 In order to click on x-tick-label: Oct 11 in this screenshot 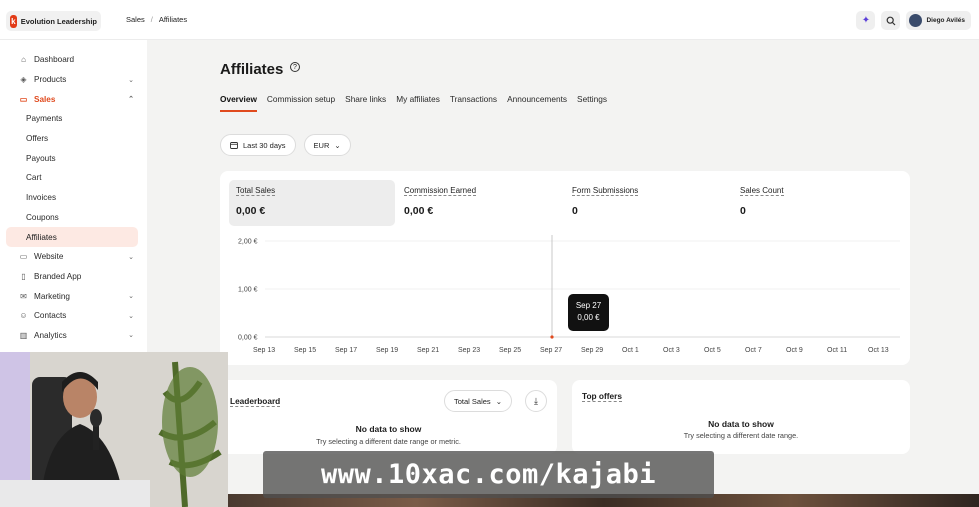, I will do `click(837, 350)`.